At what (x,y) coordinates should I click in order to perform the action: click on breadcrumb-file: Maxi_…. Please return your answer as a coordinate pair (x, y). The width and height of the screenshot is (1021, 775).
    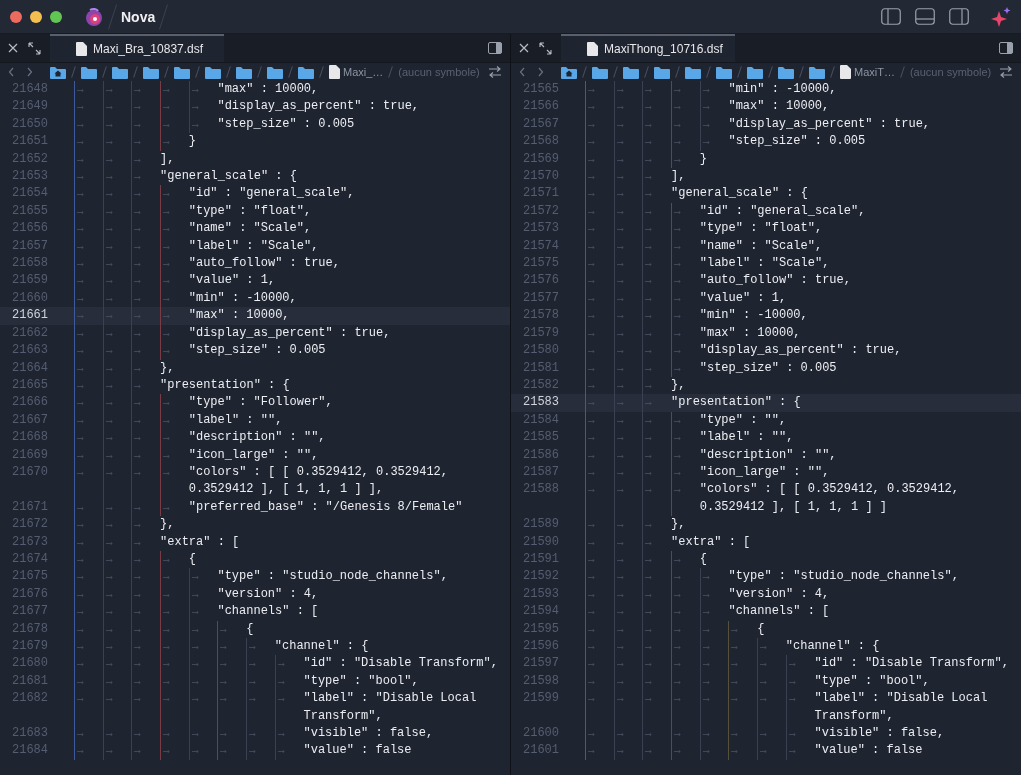
    Looking at the image, I should click on (363, 72).